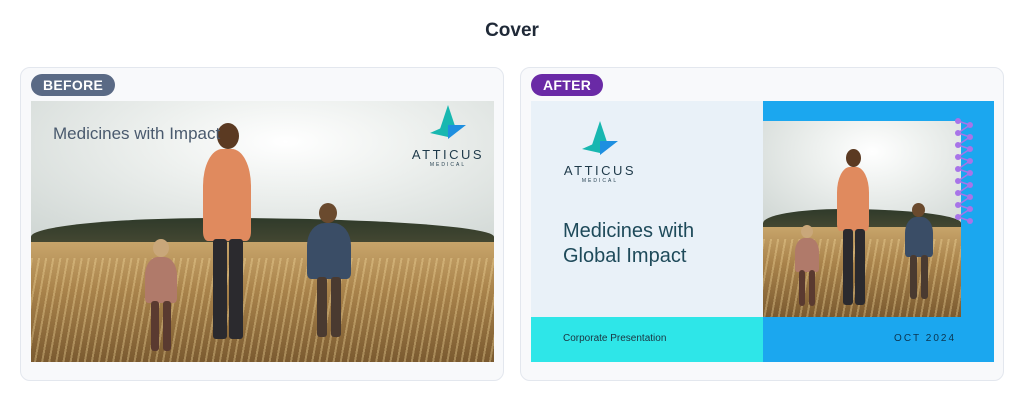 Image resolution: width=1024 pixels, height=402 pixels. What do you see at coordinates (512, 30) in the screenshot?
I see `page-title: Cover` at bounding box center [512, 30].